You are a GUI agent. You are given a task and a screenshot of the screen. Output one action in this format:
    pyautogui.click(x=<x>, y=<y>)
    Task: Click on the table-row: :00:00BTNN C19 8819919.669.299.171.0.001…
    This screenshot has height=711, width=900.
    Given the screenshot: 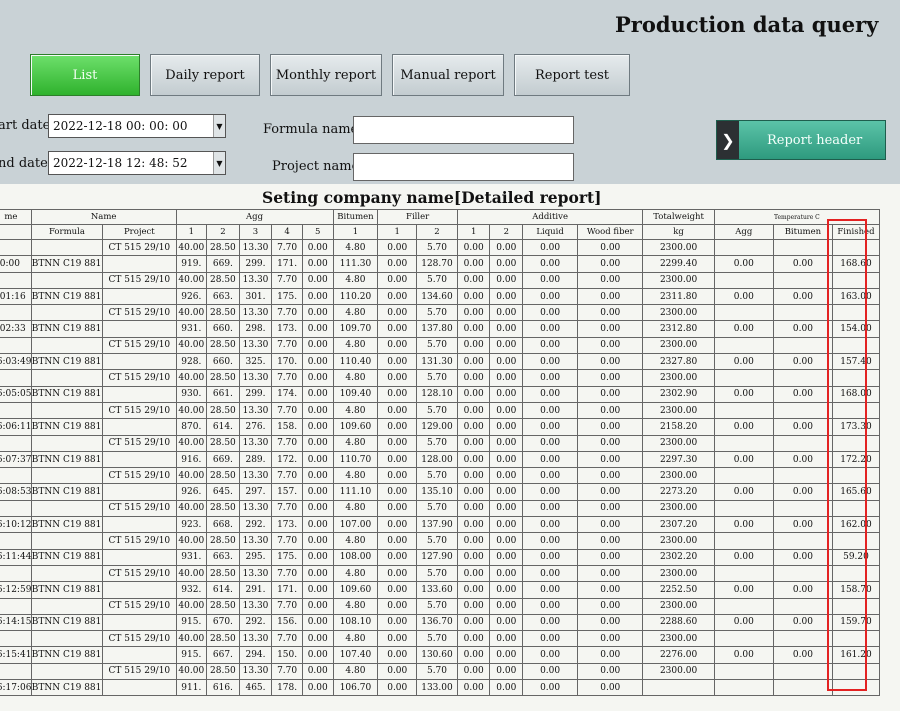 What is the action you would take?
    pyautogui.click(x=440, y=264)
    